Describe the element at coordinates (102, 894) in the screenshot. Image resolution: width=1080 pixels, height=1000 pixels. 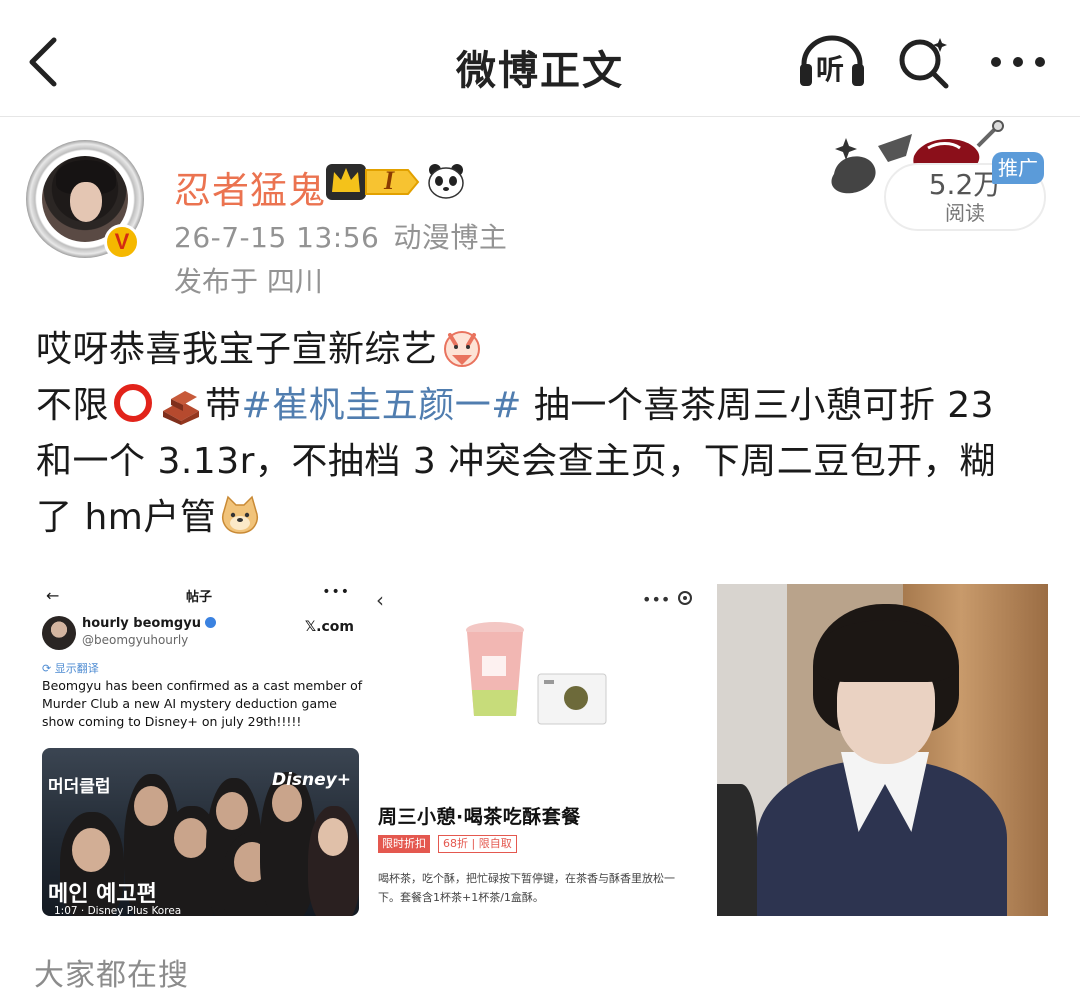
I see `video-korean-main-text: 메인 예고편` at that location.